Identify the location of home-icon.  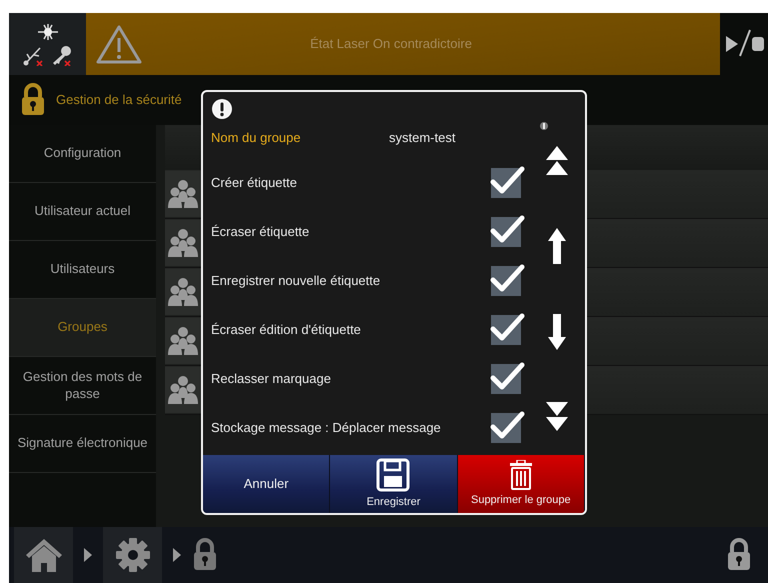
(44, 555).